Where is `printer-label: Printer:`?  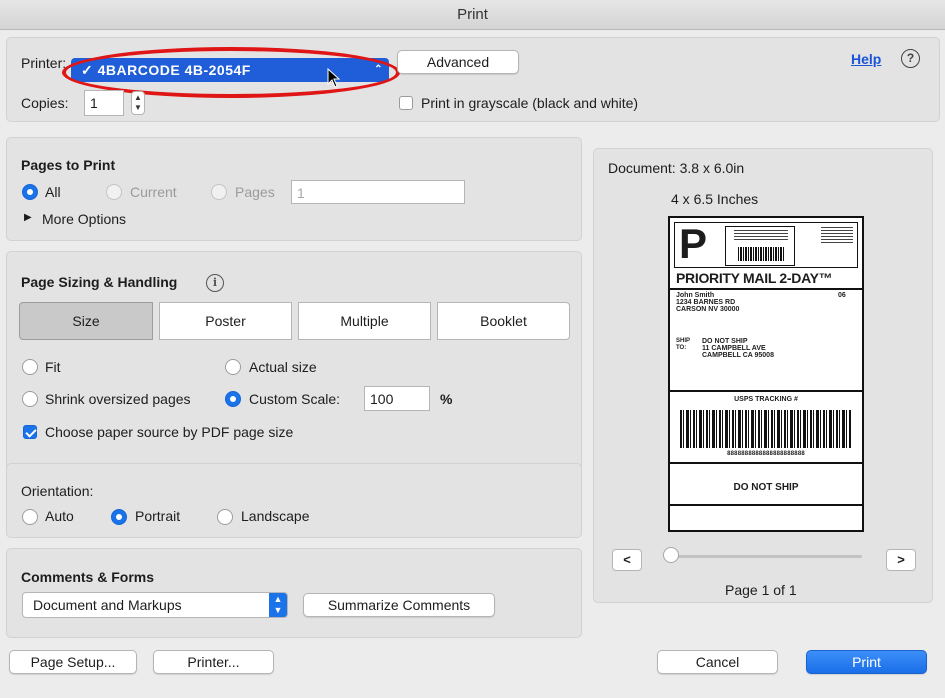
printer-label: Printer: is located at coordinates (44, 63).